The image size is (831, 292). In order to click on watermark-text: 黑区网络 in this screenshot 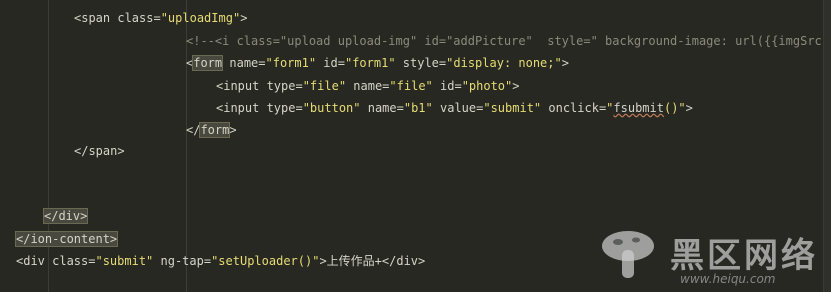, I will do `click(744, 256)`.